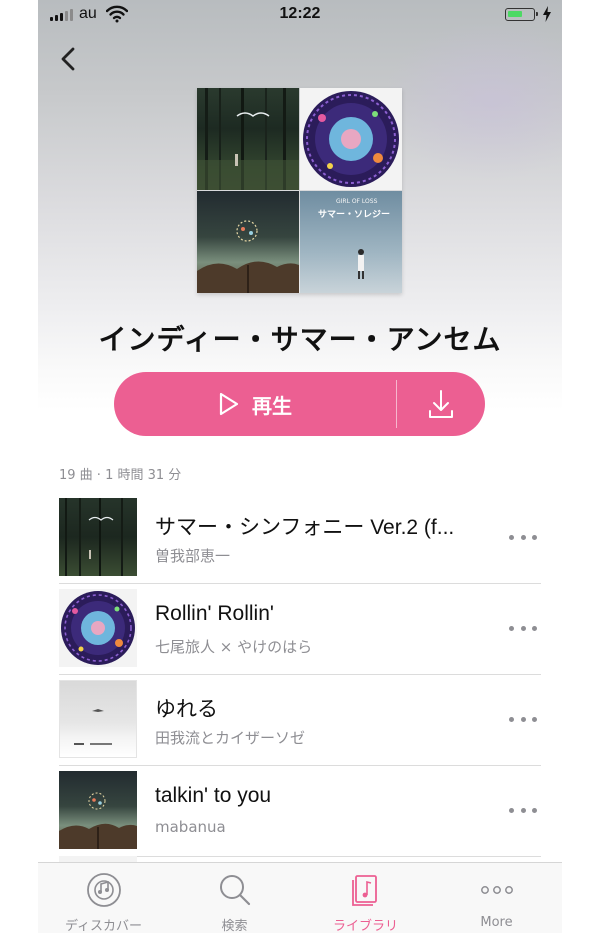  I want to click on album-art-summer: GIRL OF LOSS サマー・ソレジー, so click(351, 242).